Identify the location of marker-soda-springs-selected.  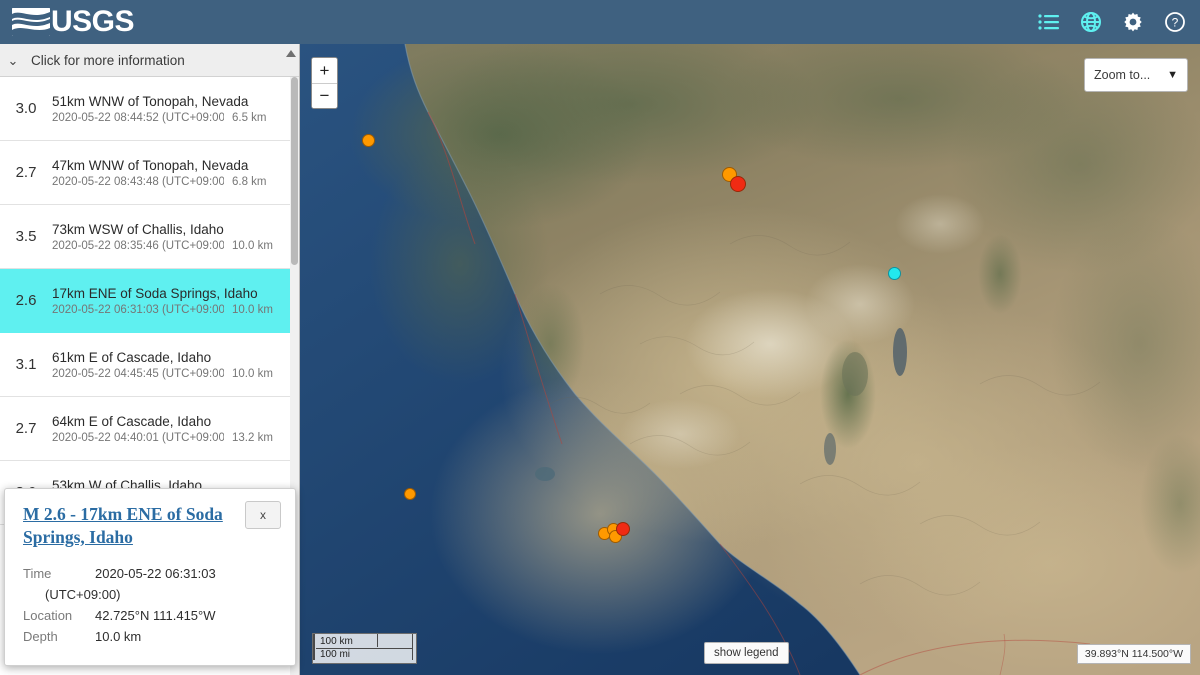
(894, 273).